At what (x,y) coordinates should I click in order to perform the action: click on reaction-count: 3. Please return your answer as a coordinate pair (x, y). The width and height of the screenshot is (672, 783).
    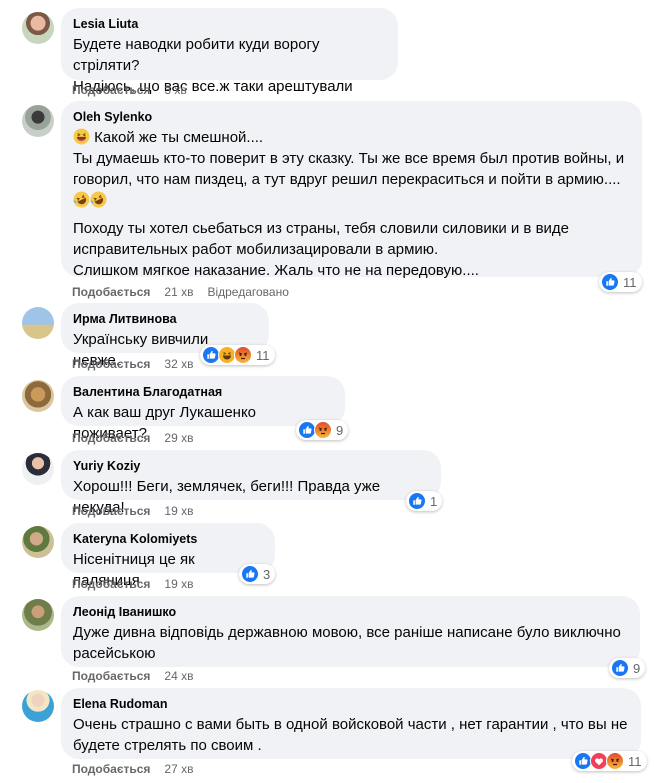
    Looking at the image, I should click on (267, 574).